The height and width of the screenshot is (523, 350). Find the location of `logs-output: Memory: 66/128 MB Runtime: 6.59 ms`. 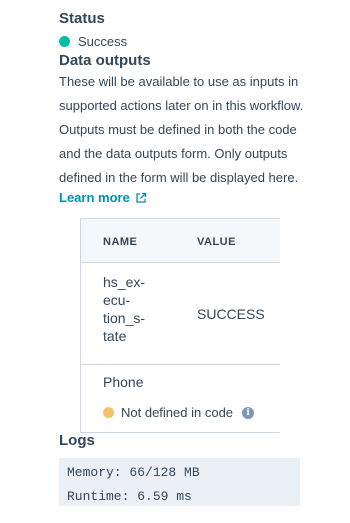

logs-output: Memory: 66/128 MB Runtime: 6.59 ms is located at coordinates (179, 482).